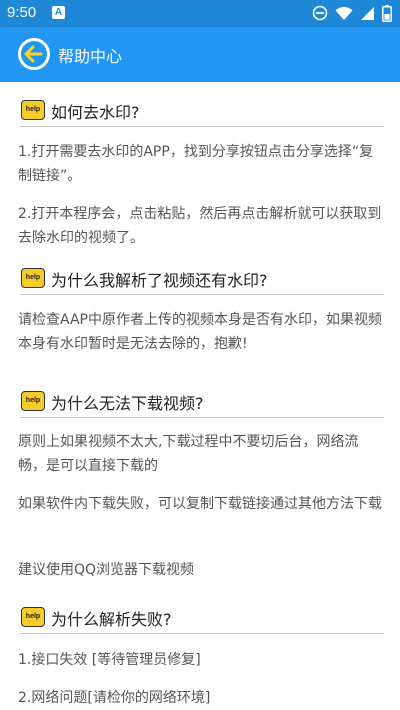 The width and height of the screenshot is (400, 710). Describe the element at coordinates (90, 56) in the screenshot. I see `page-title: 帮助中心` at that location.